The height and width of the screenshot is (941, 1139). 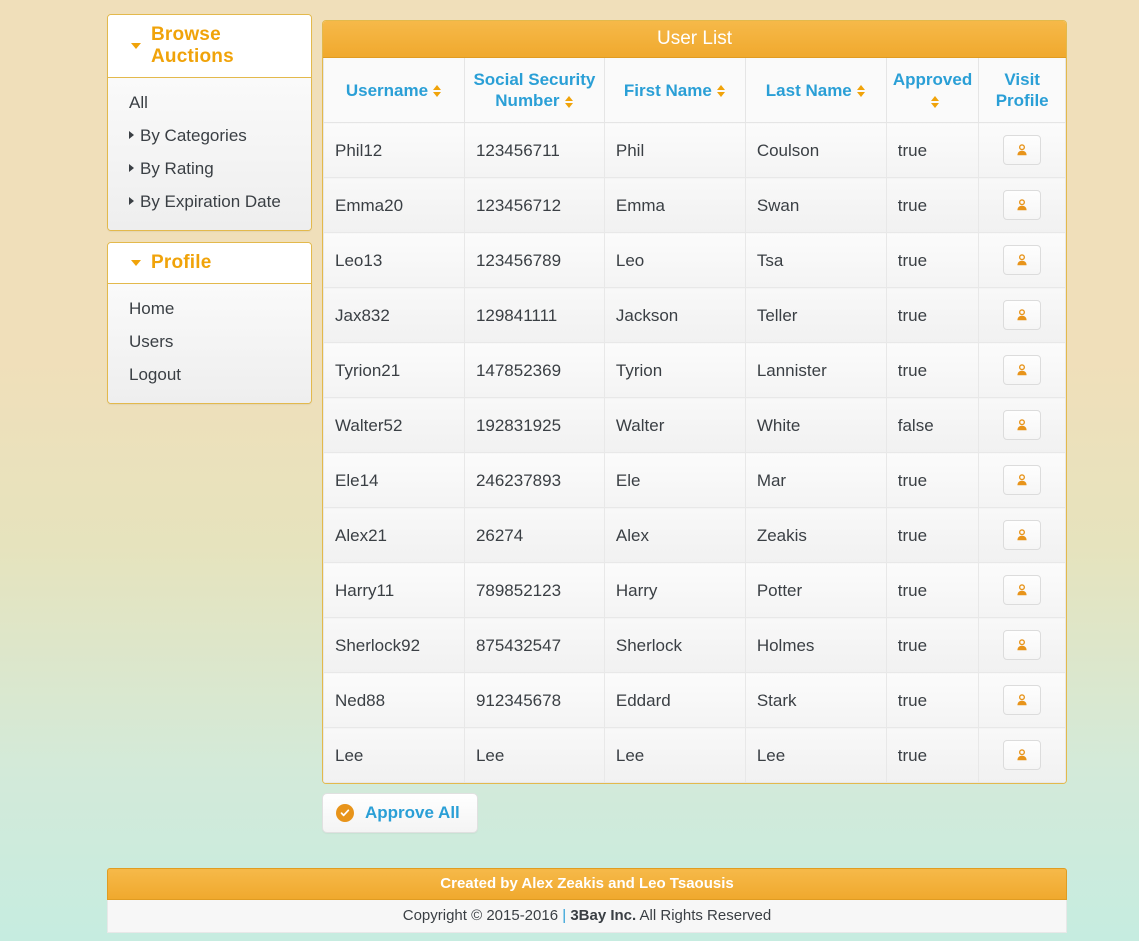 I want to click on sidebar-panel-header-browse-auctions: Browse Auctions, so click(x=209, y=46).